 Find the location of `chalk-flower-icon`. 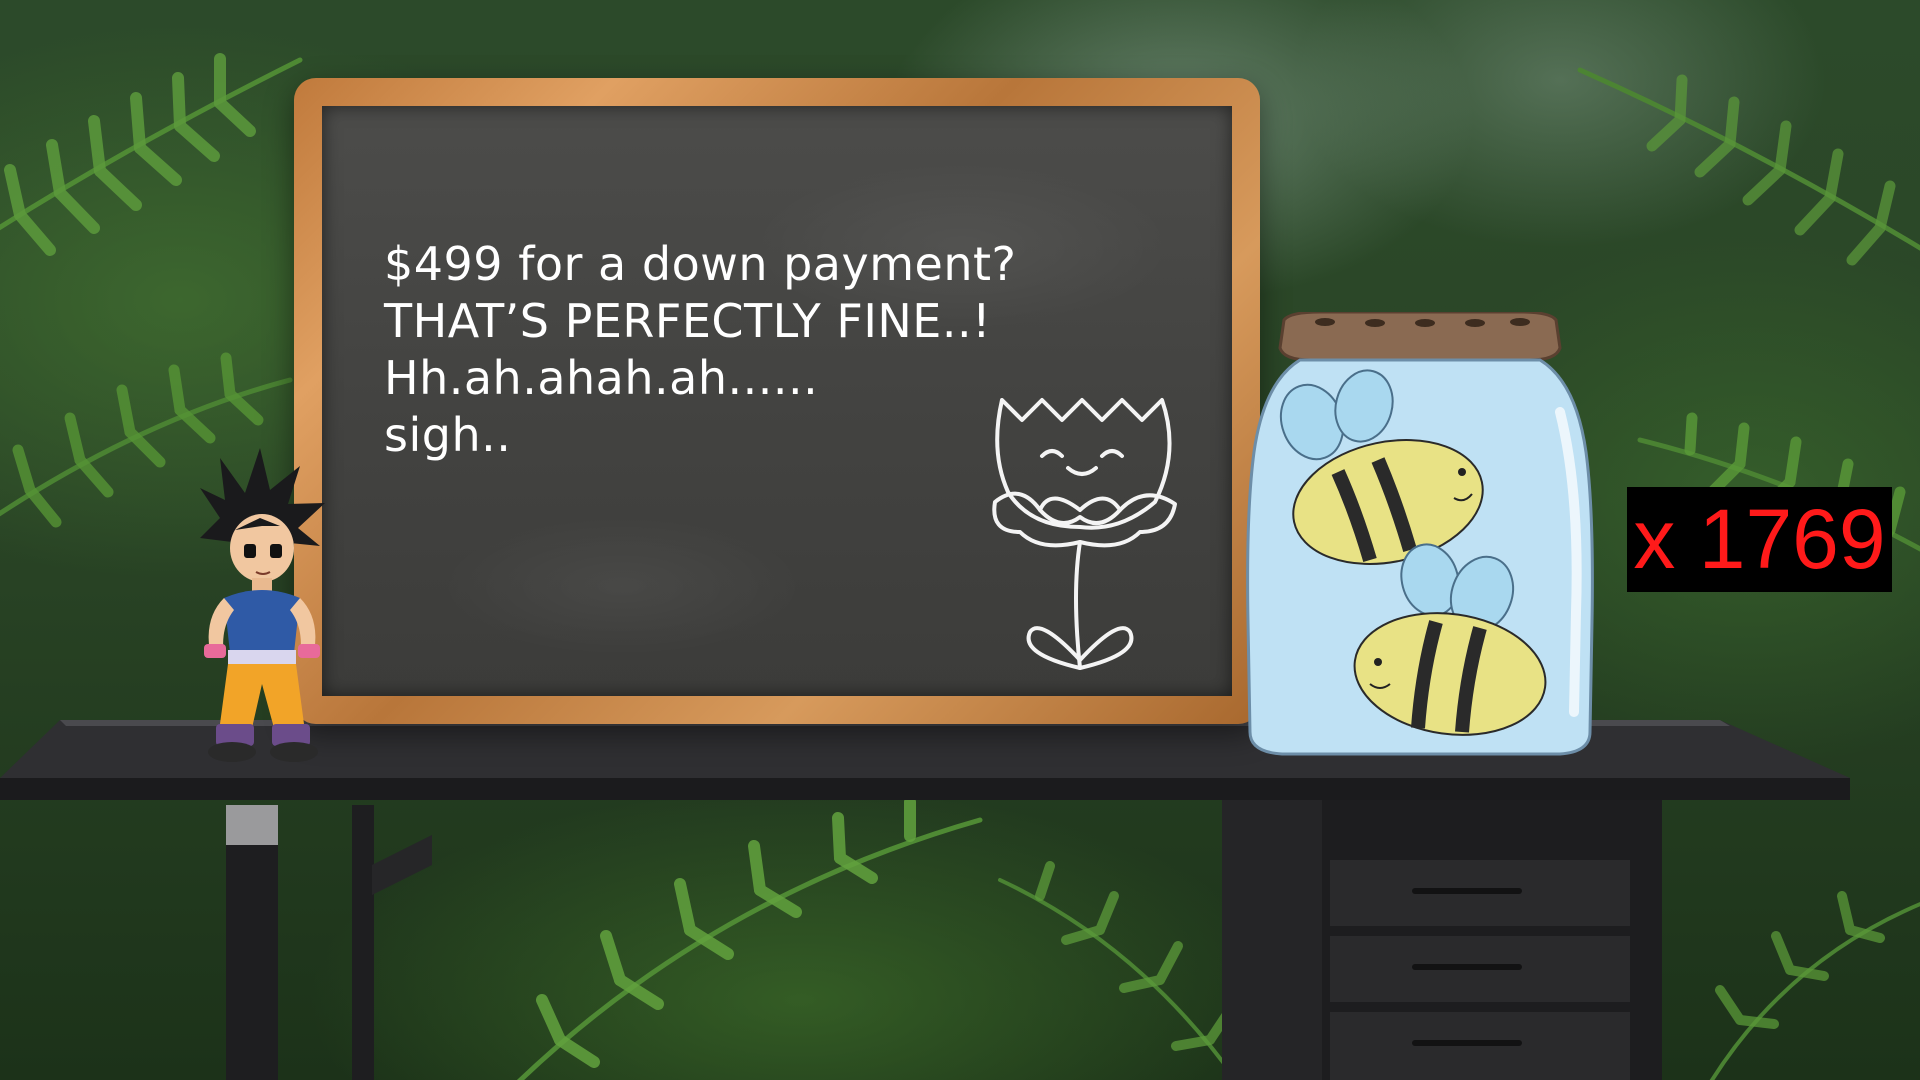

chalk-flower-icon is located at coordinates (1084, 534).